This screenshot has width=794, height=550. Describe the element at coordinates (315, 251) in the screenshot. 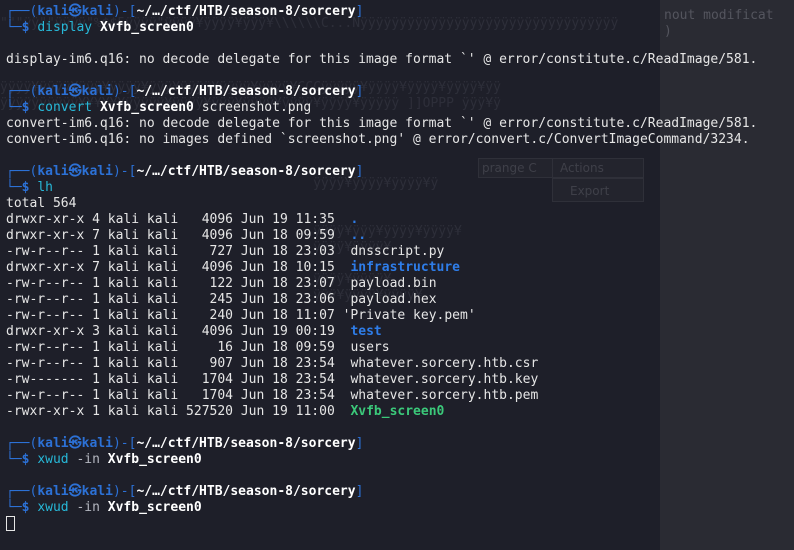

I see `file-time: 23:03` at that location.